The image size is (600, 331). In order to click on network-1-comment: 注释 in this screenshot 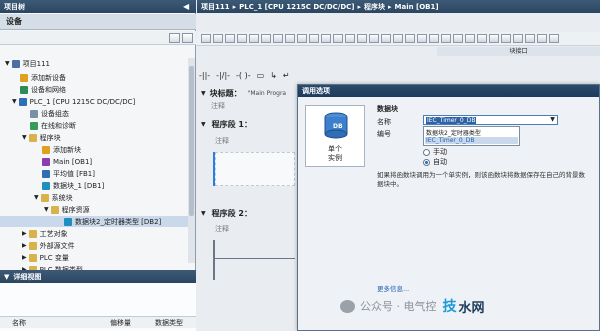, I will do `click(260, 141)`.